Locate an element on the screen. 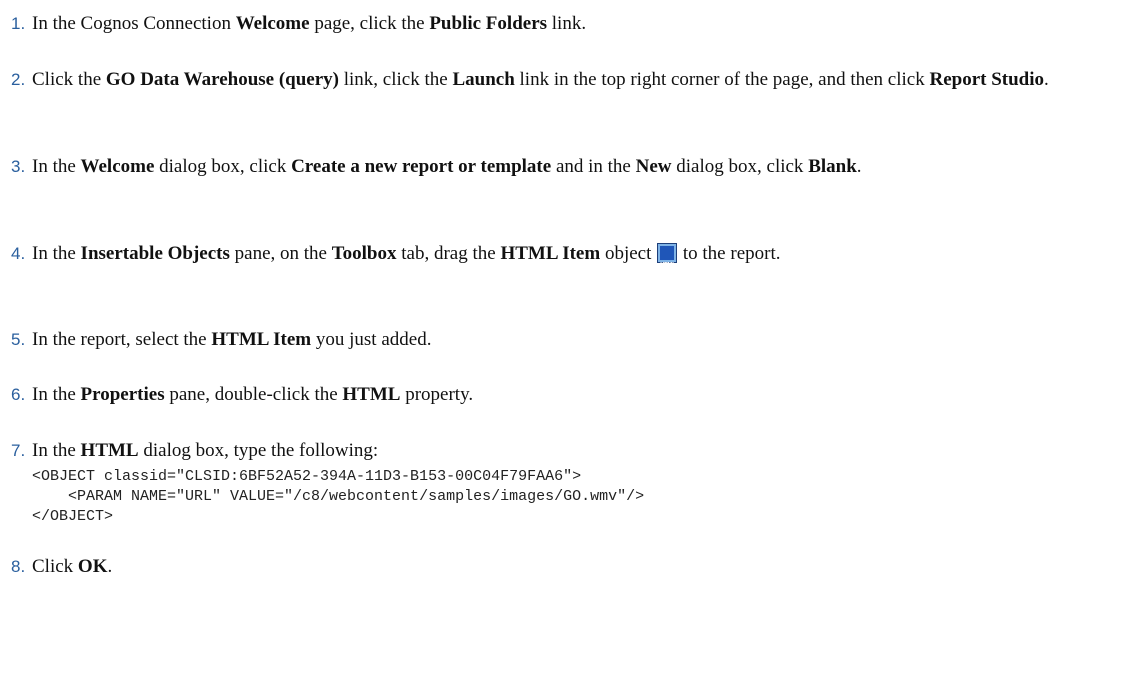 The width and height of the screenshot is (1146, 673). step-number: 2. is located at coordinates (18, 79).